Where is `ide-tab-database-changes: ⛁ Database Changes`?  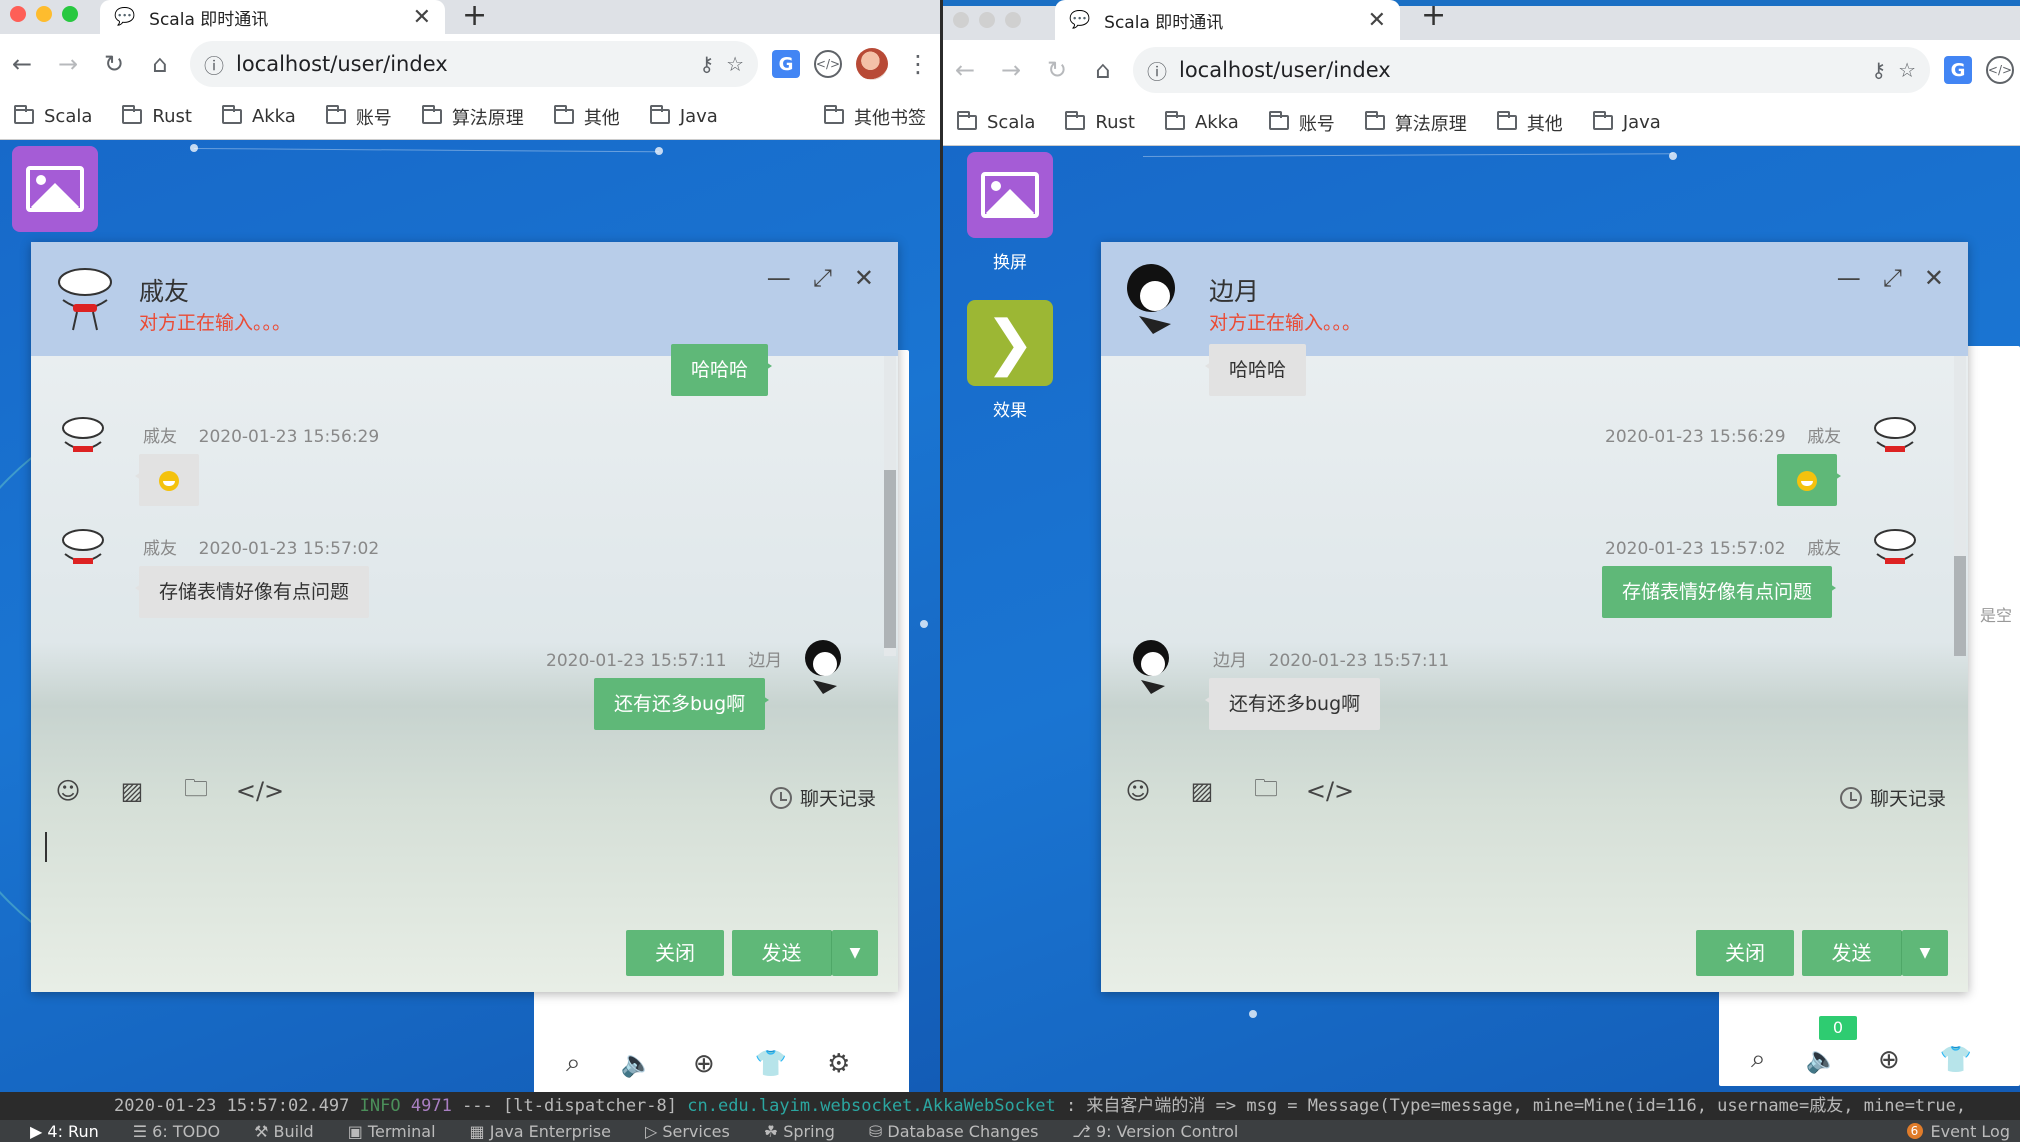
ide-tab-database-changes: ⛁ Database Changes is located at coordinates (954, 1131).